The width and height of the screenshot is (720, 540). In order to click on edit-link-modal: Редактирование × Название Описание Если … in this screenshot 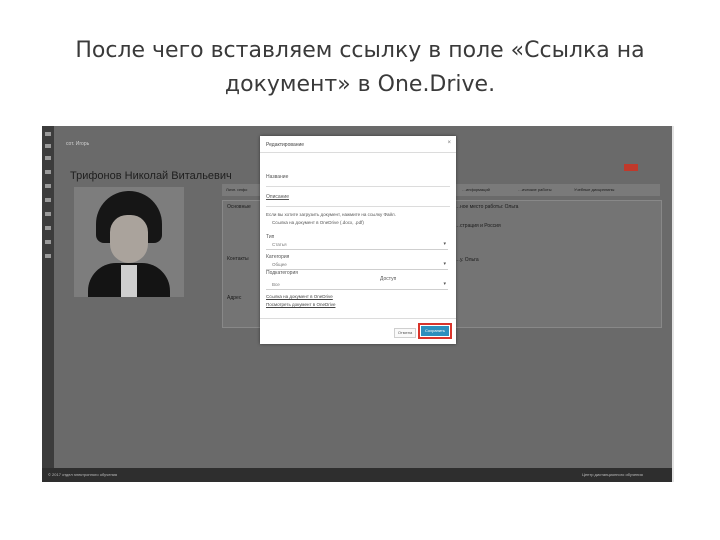, I will do `click(358, 240)`.